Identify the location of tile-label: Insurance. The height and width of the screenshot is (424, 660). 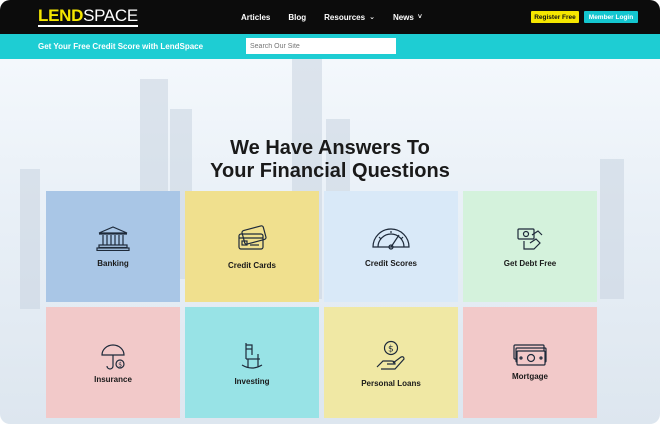
(113, 379).